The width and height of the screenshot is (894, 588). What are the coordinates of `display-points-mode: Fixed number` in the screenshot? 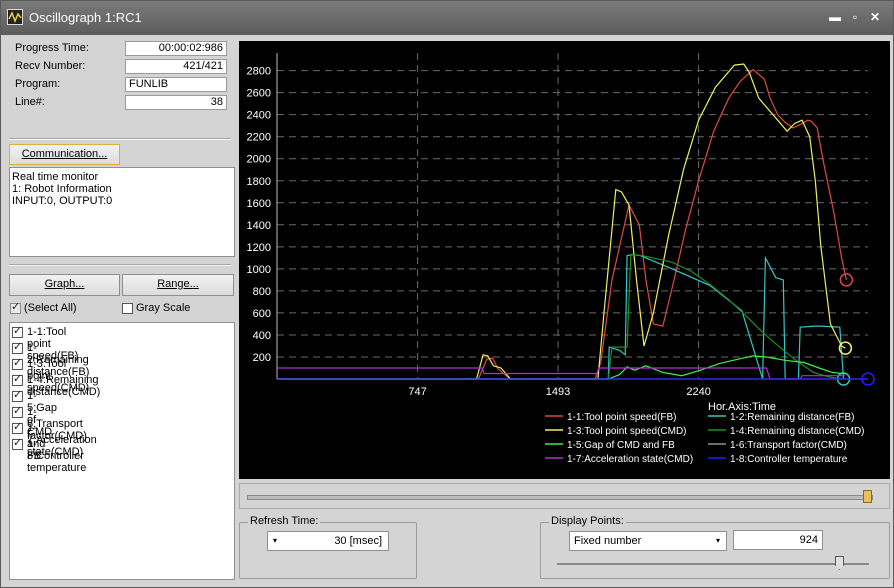 It's located at (608, 541).